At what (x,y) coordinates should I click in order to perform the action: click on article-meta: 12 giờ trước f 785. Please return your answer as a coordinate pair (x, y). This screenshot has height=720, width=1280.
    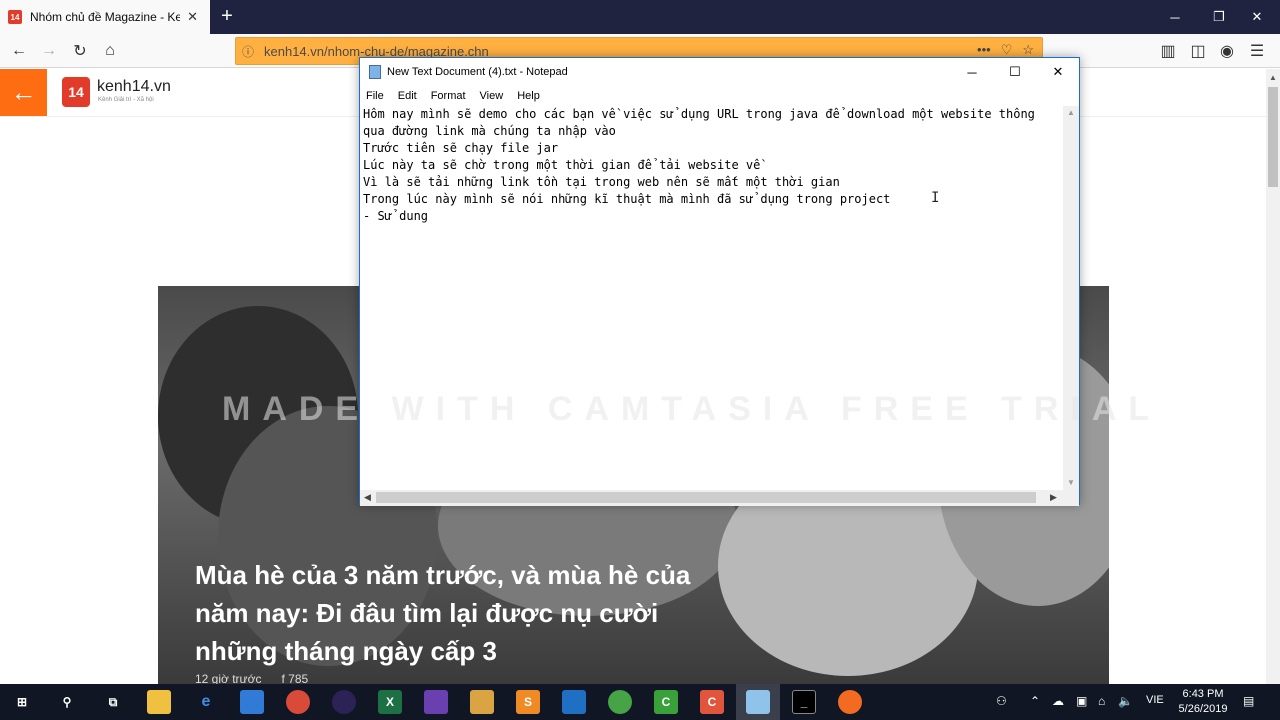
    Looking at the image, I should click on (251, 678).